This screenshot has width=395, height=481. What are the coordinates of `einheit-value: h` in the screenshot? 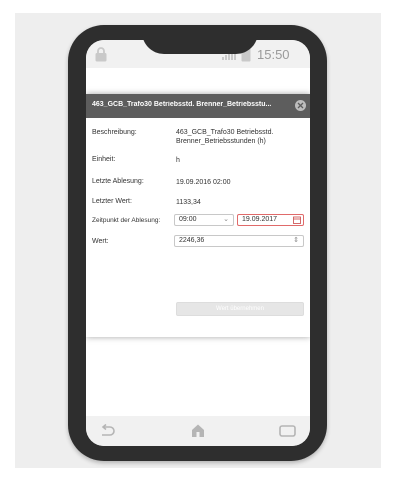 It's located at (178, 160).